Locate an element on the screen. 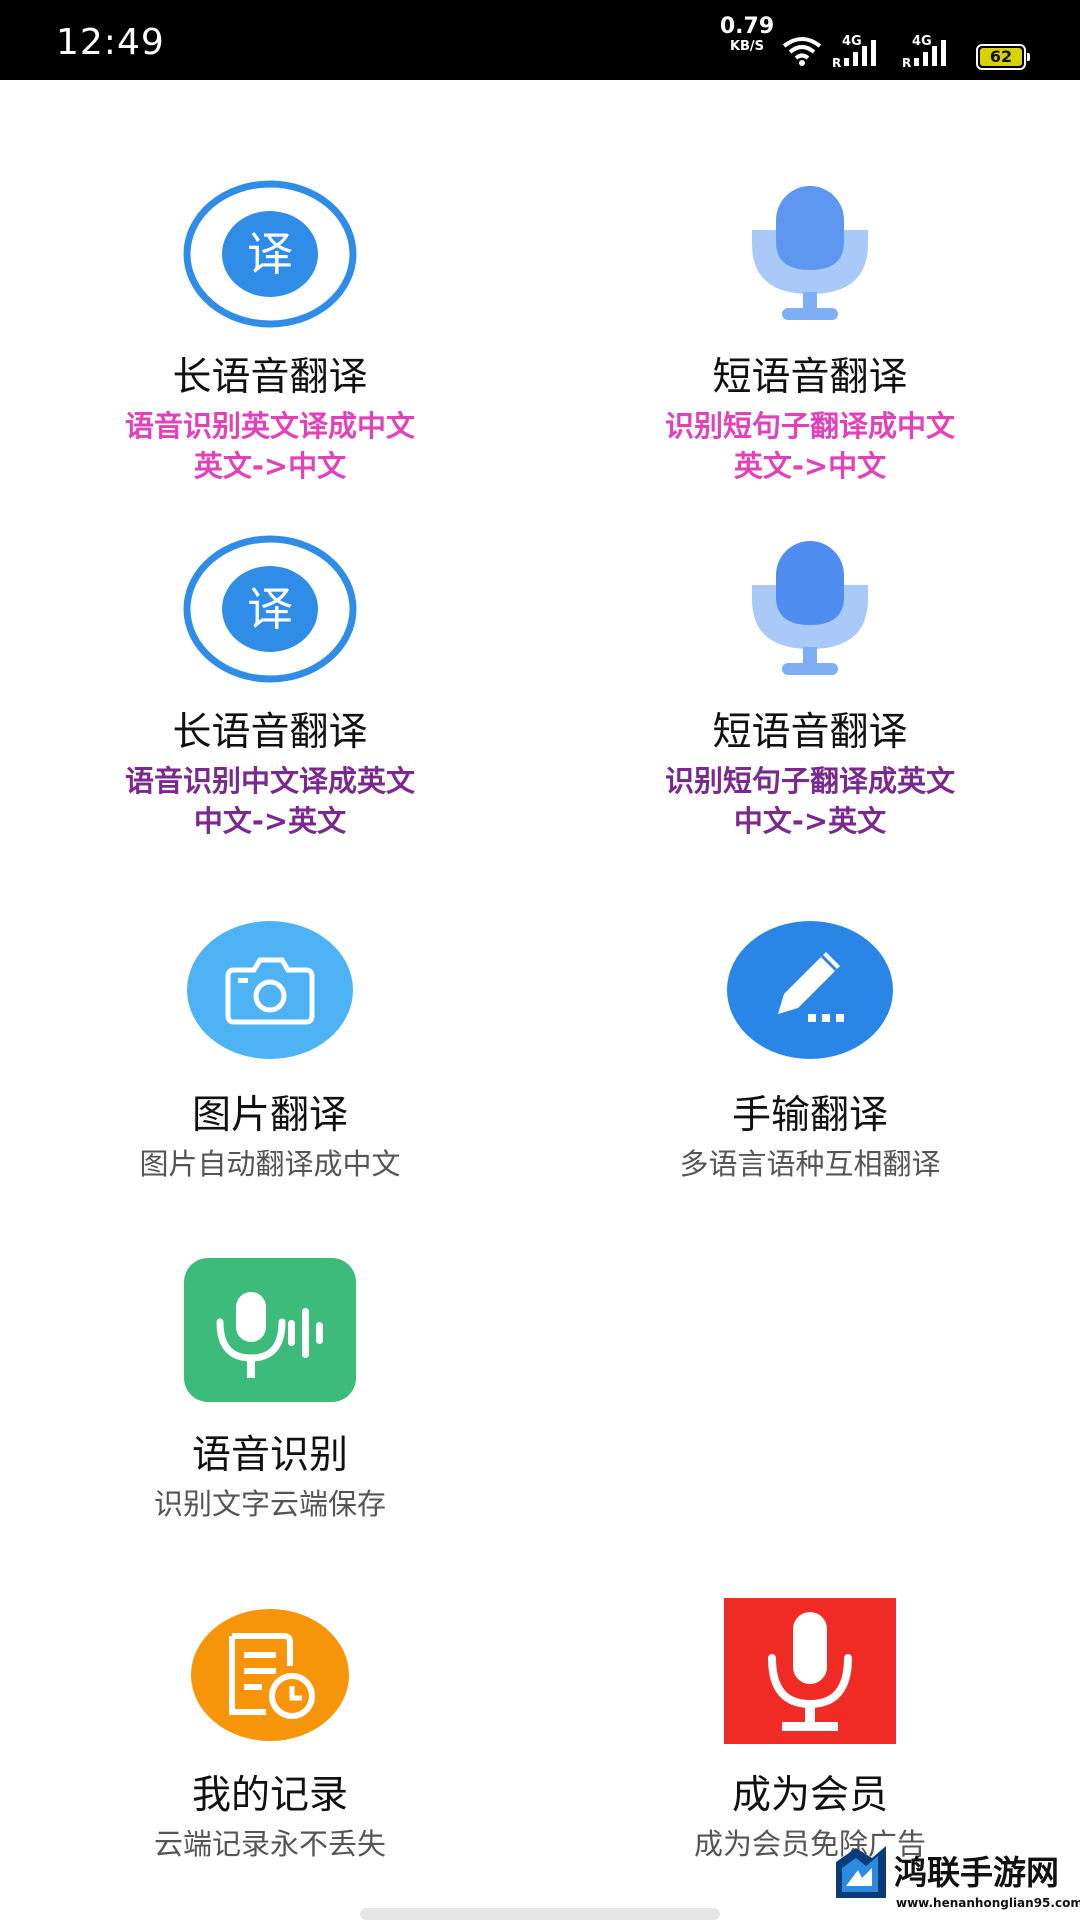 Image resolution: width=1080 pixels, height=1920 pixels. network-speed: 0.79 KB/S is located at coordinates (747, 34).